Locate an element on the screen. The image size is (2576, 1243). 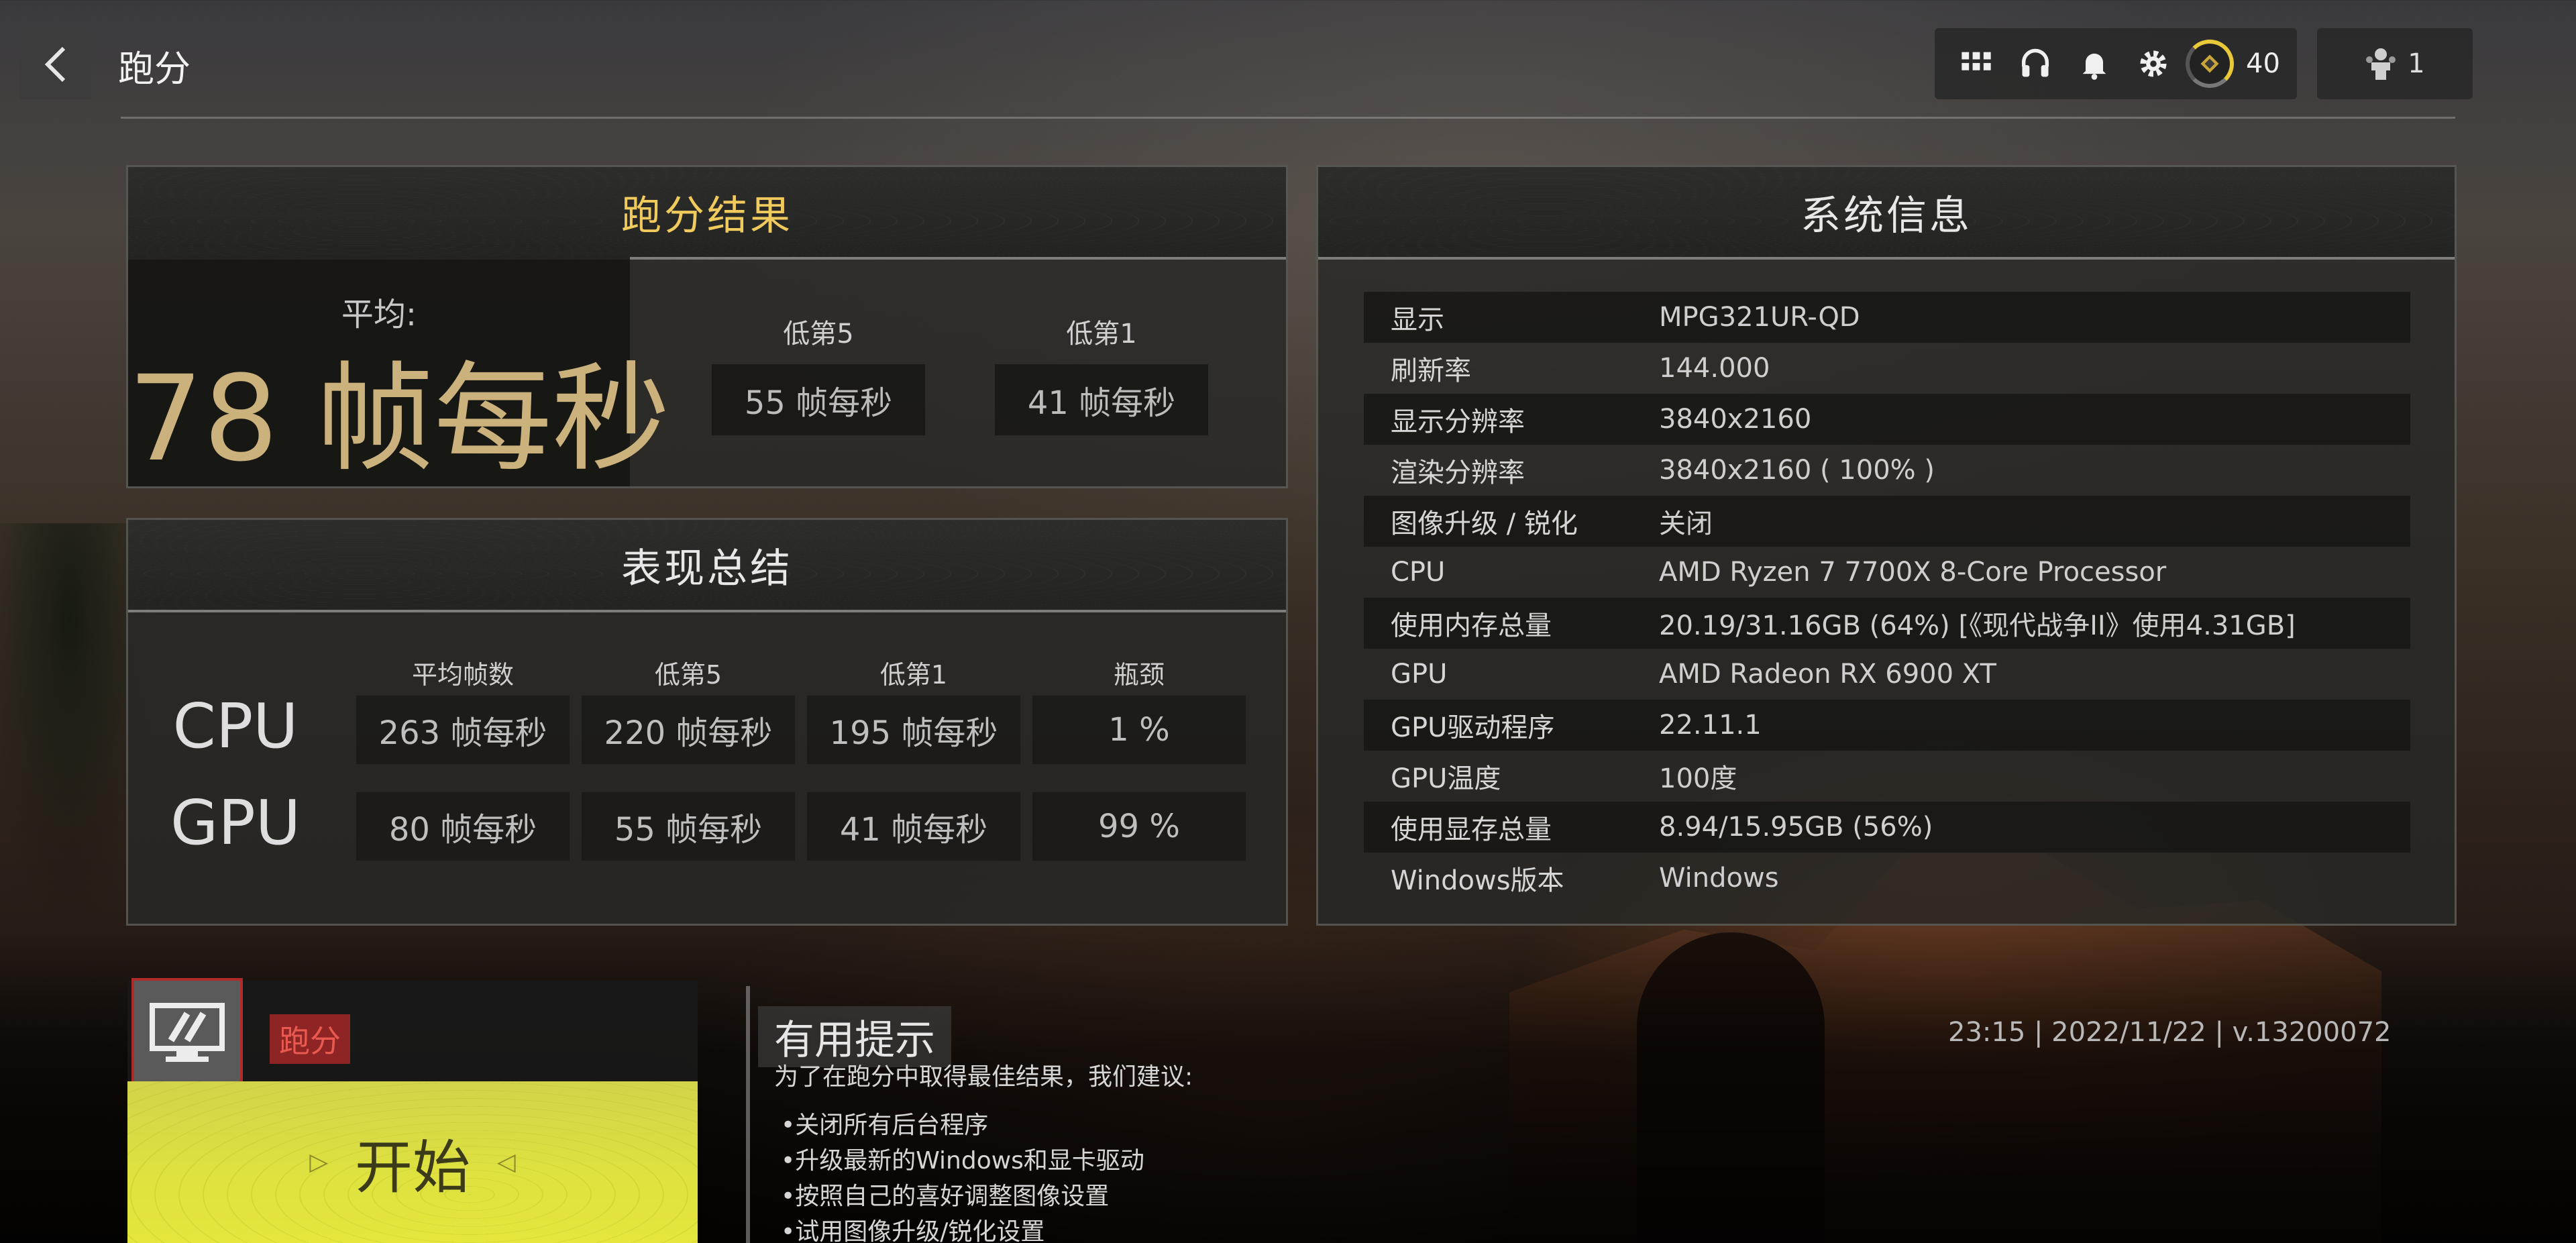
low1-value: 41 帧每秒 is located at coordinates (1101, 399).